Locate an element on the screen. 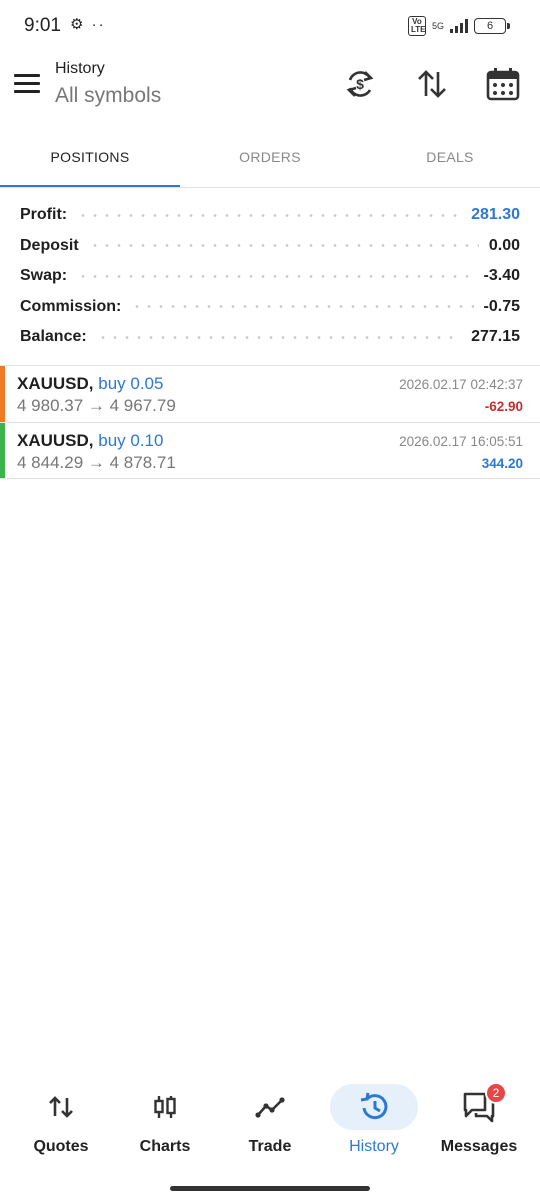  battery-level: 6 is located at coordinates (490, 26).